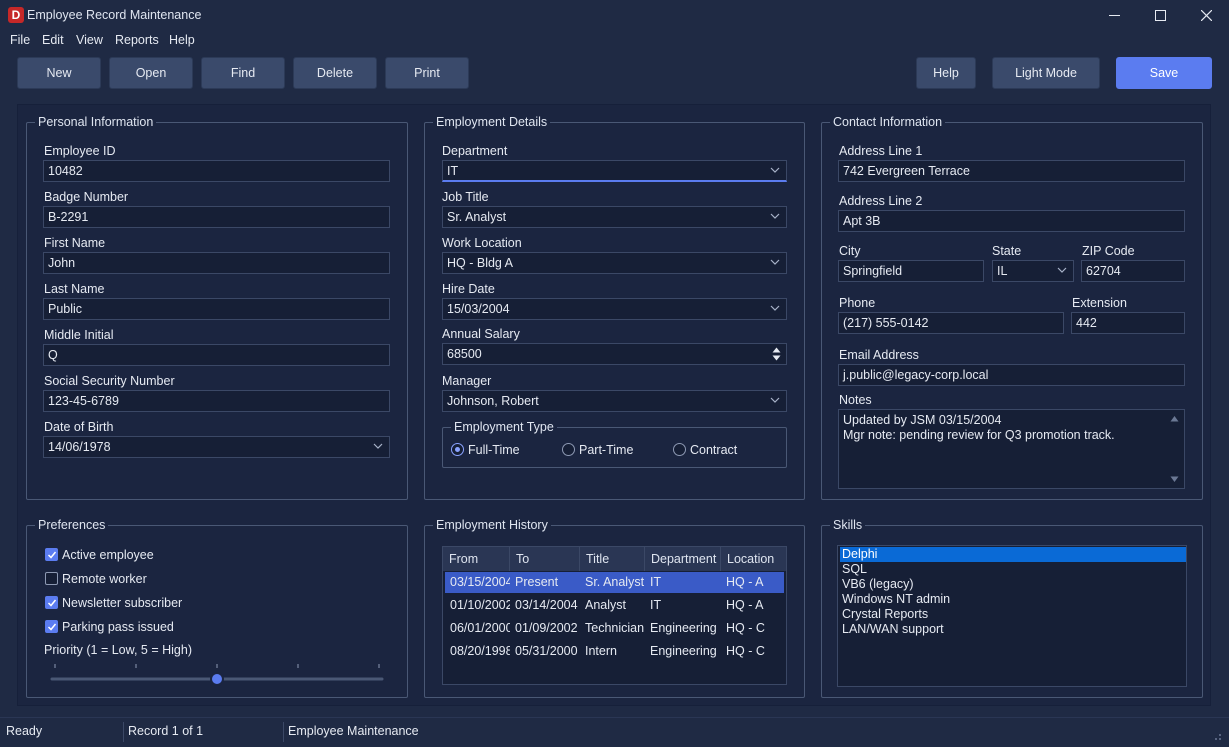 This screenshot has height=747, width=1229. I want to click on help-button: Help, so click(946, 73).